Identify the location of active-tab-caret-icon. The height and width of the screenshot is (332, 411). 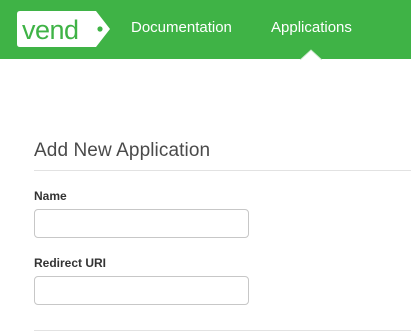
(311, 54).